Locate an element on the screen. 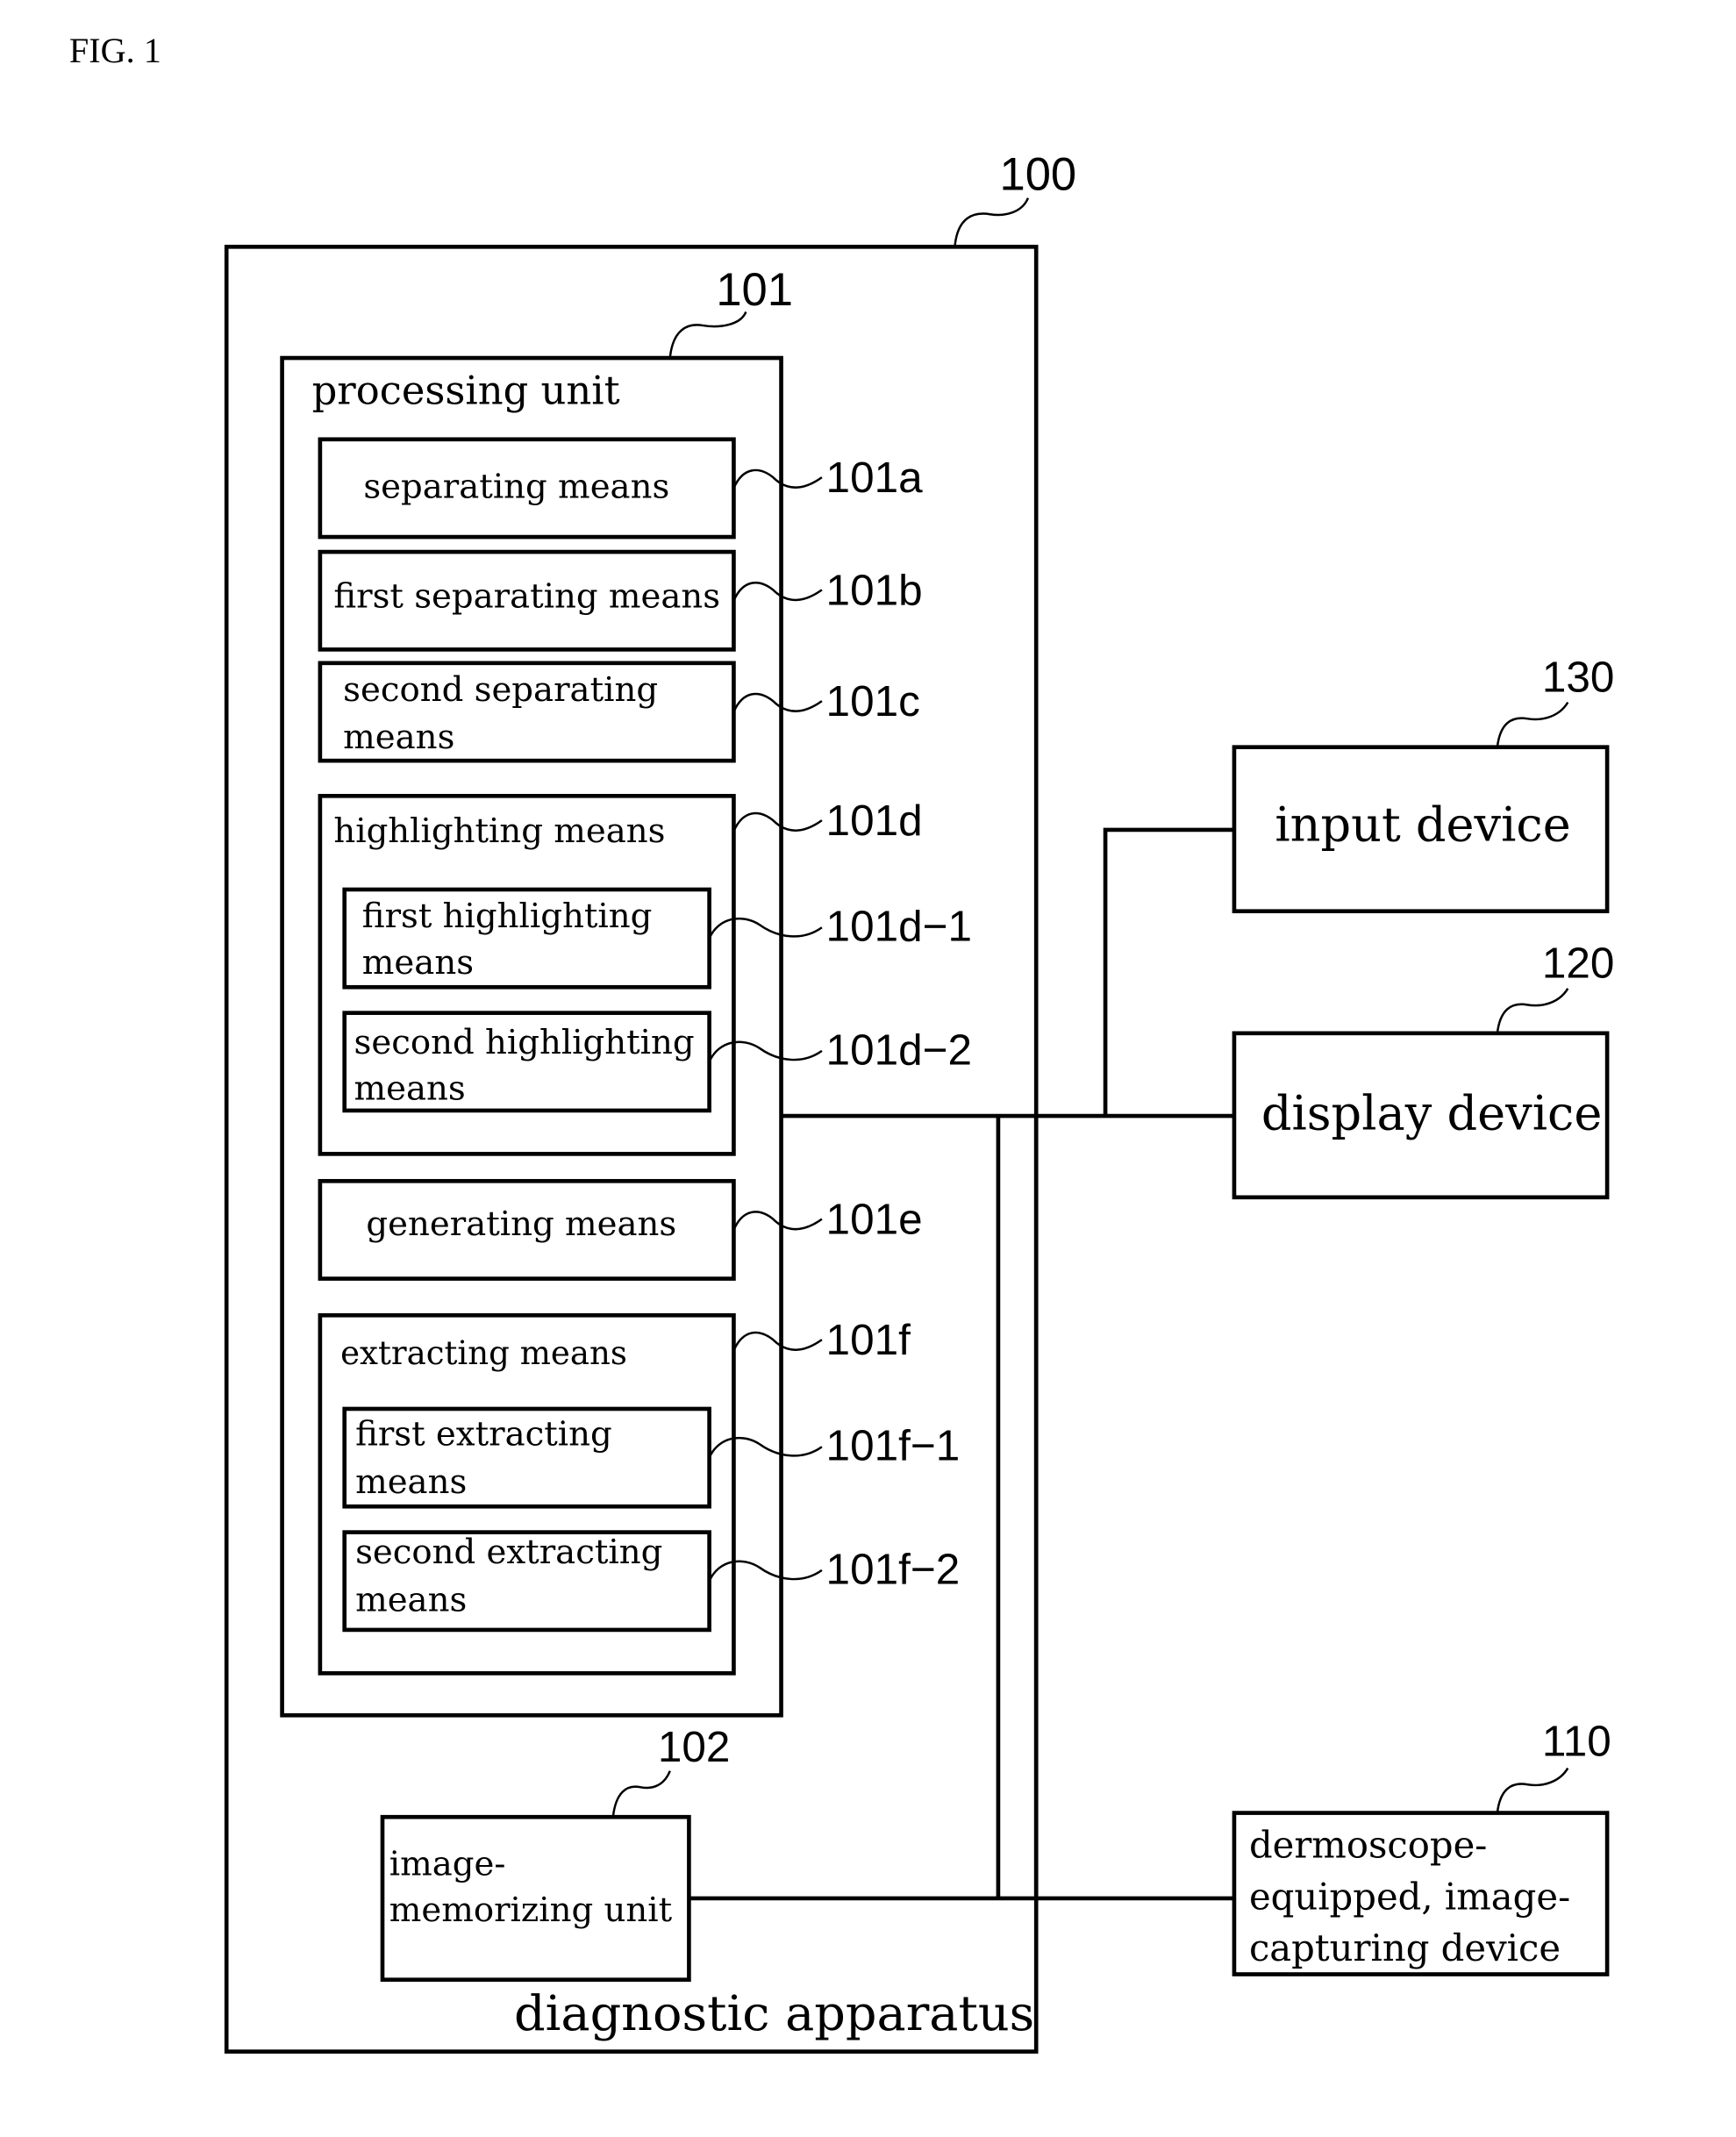  second-separating-means-label-line1: second separating is located at coordinates (500, 690).